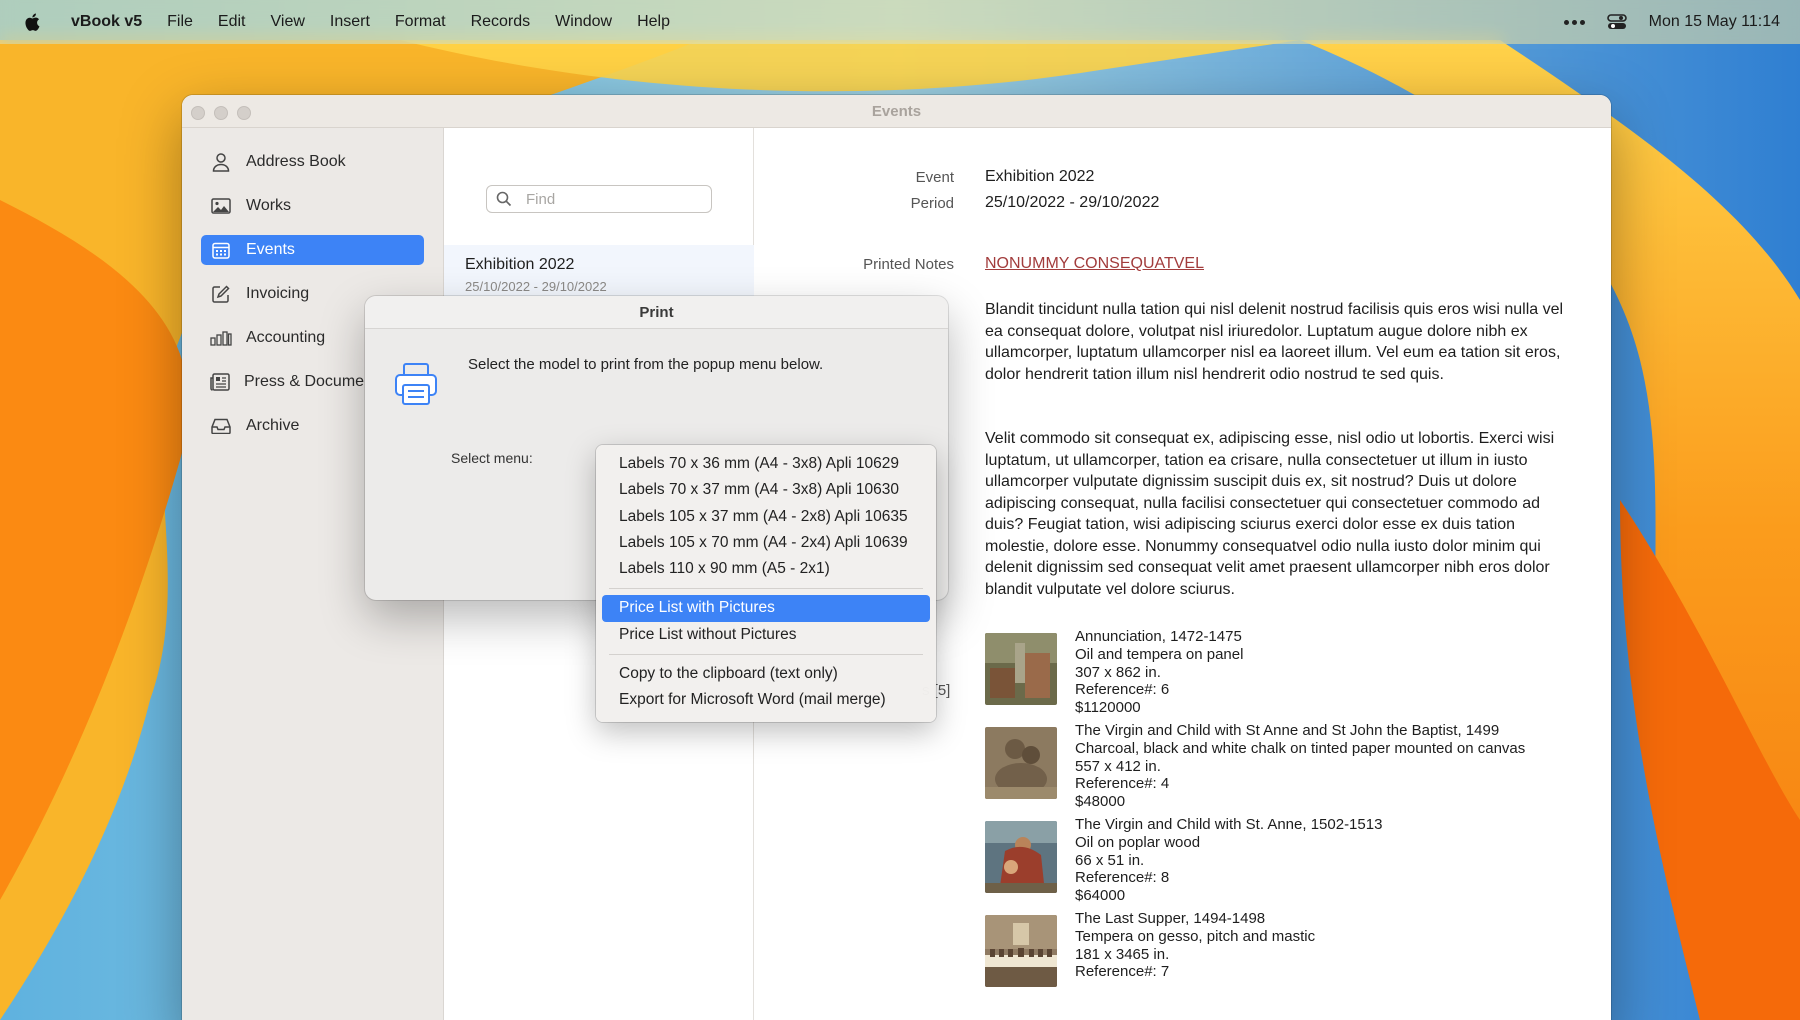  I want to click on sidebar-item-label: Address Book, so click(296, 161).